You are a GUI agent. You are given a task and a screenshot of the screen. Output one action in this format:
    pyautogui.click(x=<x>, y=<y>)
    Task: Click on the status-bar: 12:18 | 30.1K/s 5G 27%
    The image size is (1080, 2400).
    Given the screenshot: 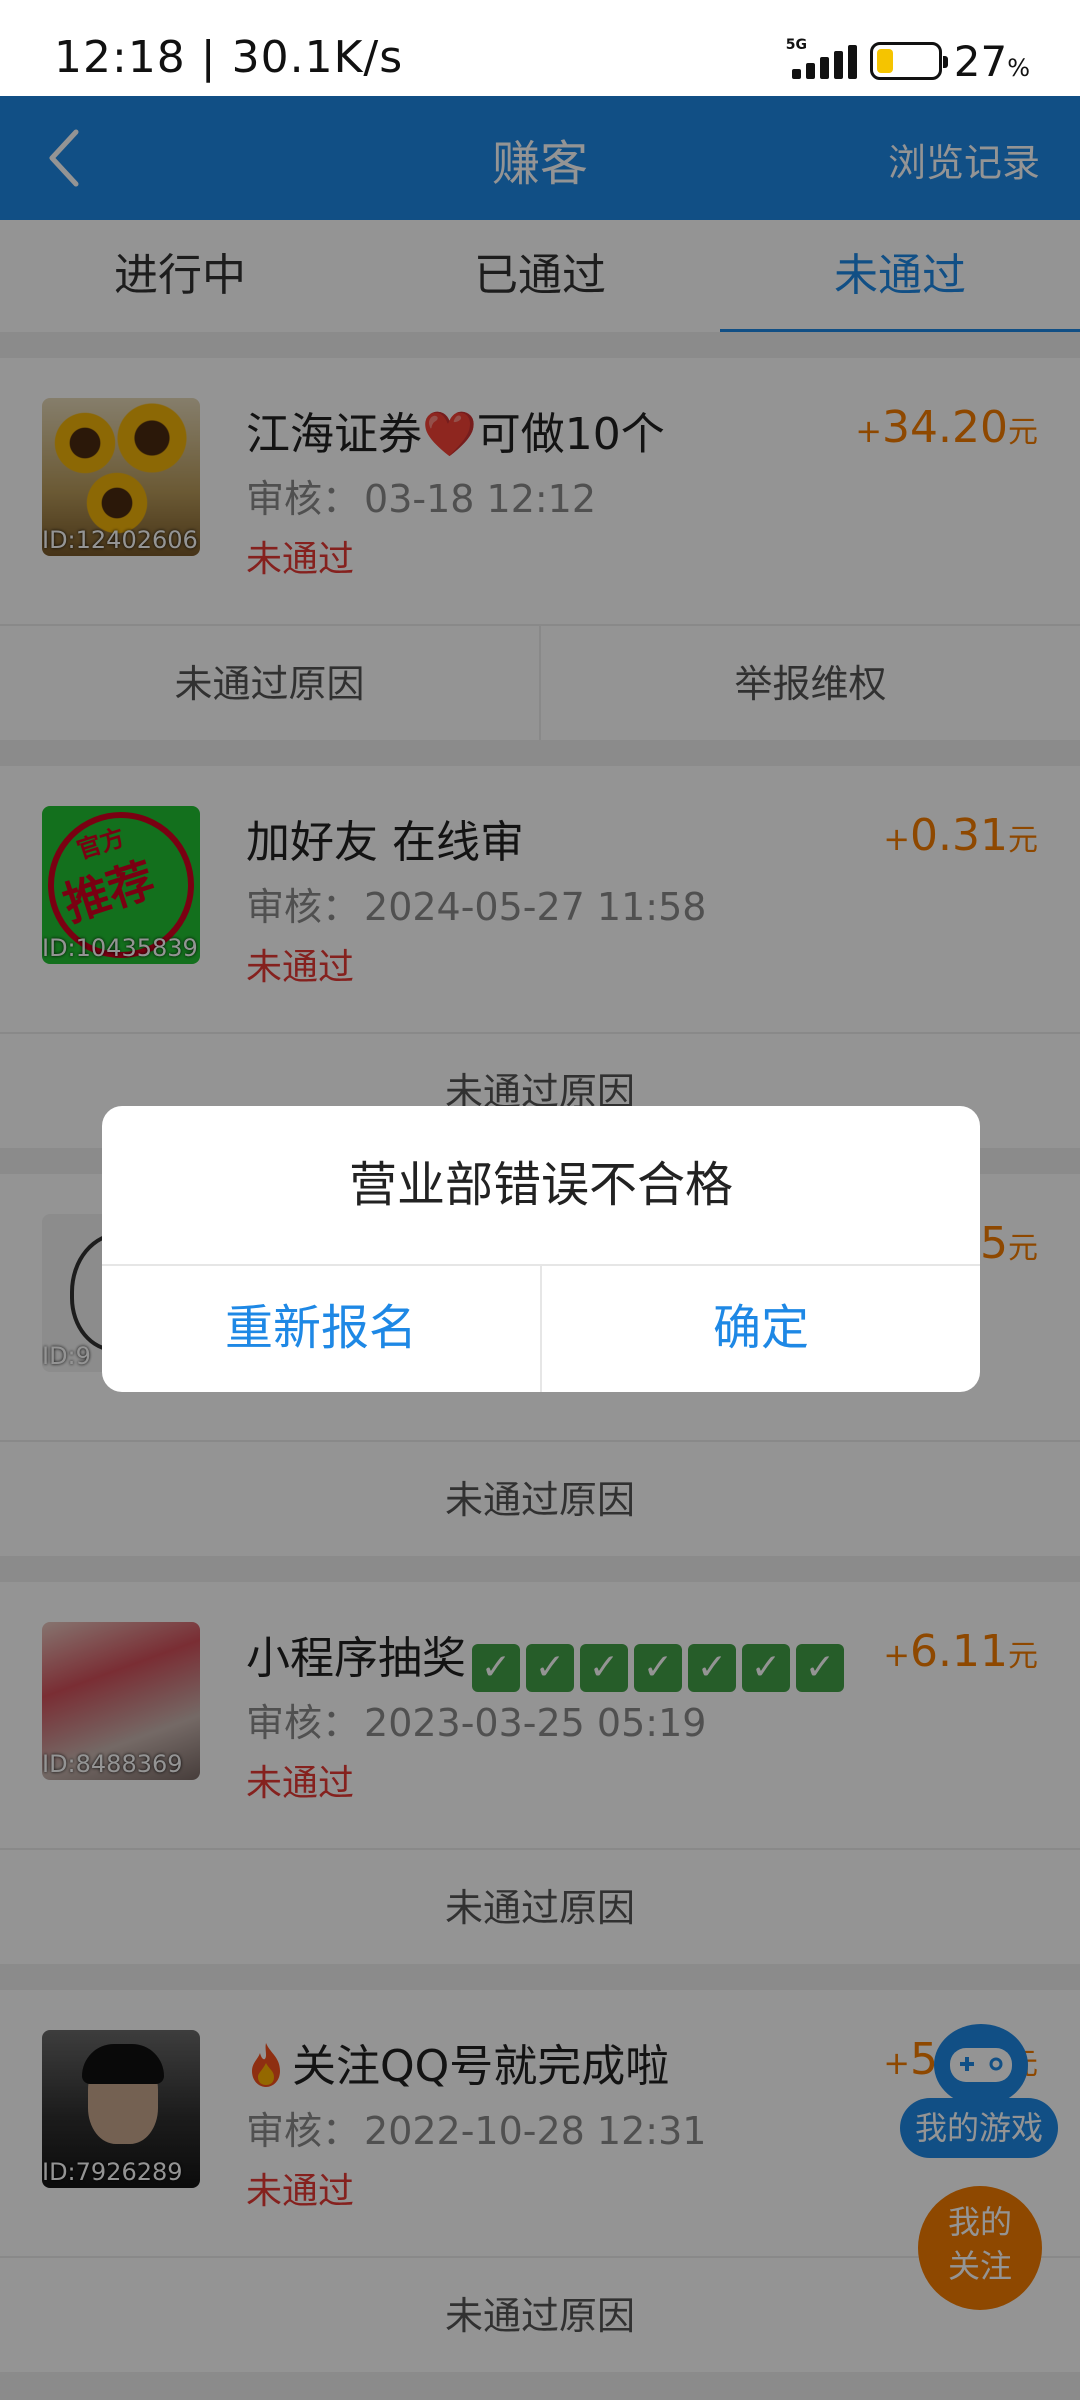 What is the action you would take?
    pyautogui.click(x=540, y=48)
    